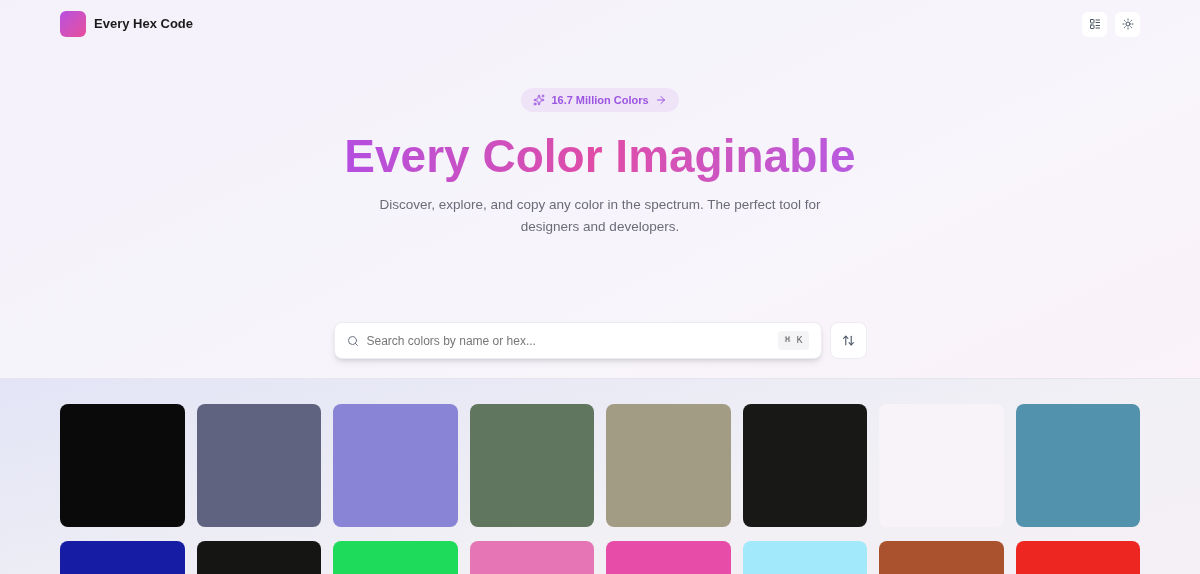 The height and width of the screenshot is (574, 1200). I want to click on sort-button, so click(848, 340).